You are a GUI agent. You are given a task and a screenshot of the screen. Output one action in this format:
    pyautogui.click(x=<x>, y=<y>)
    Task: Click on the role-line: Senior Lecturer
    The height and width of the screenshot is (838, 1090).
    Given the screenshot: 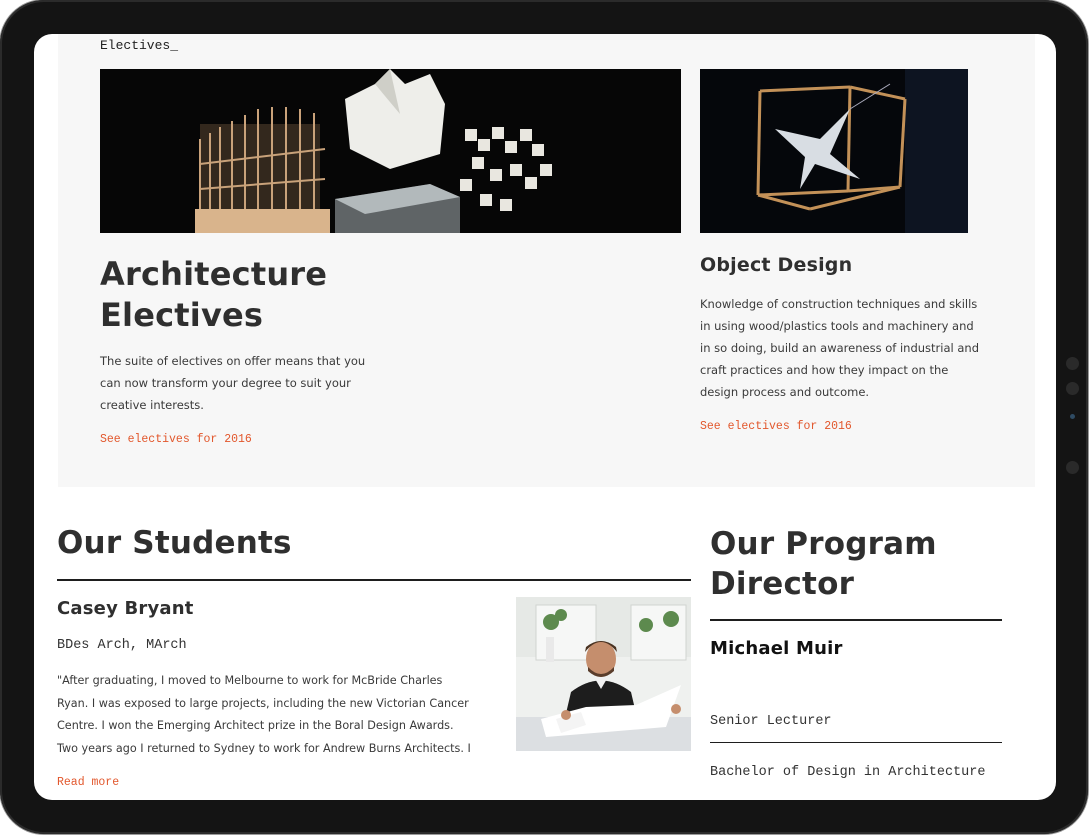 What is the action you would take?
    pyautogui.click(x=771, y=721)
    